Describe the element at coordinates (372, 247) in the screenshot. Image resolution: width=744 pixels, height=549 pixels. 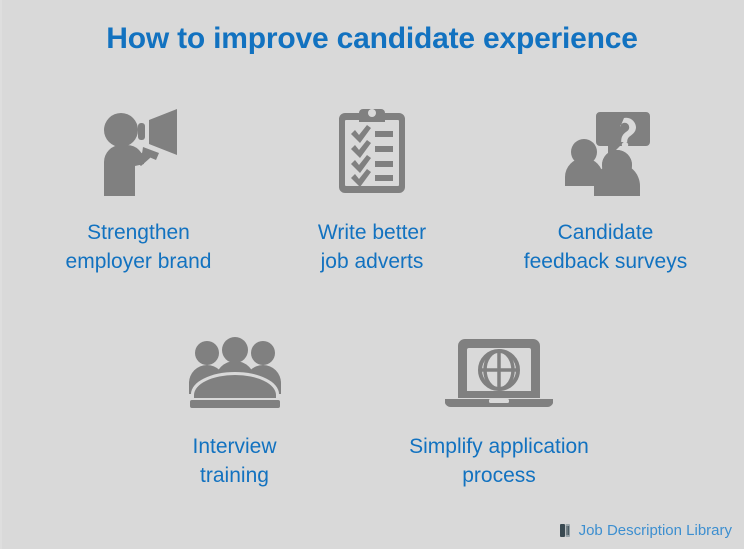
I see `item-label: Write better job adverts` at that location.